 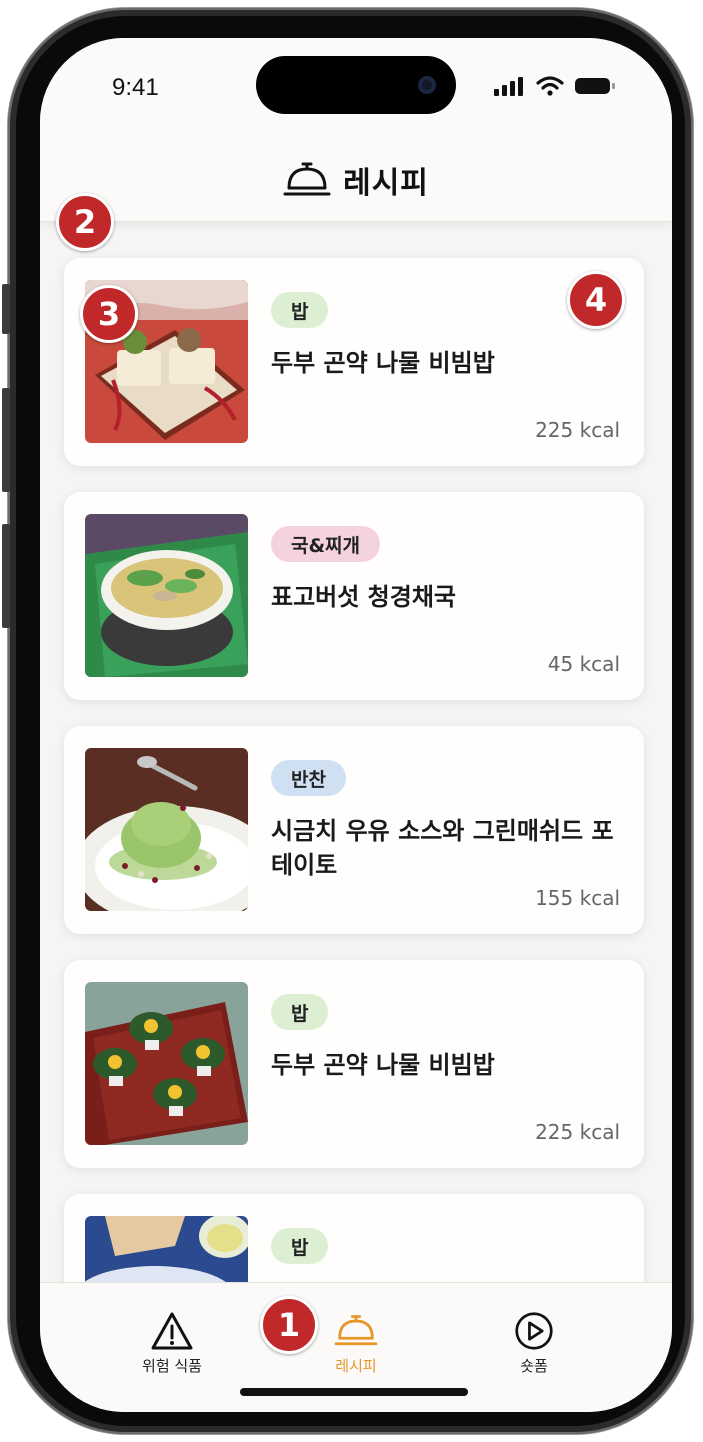 I want to click on battery-icon, so click(x=595, y=86).